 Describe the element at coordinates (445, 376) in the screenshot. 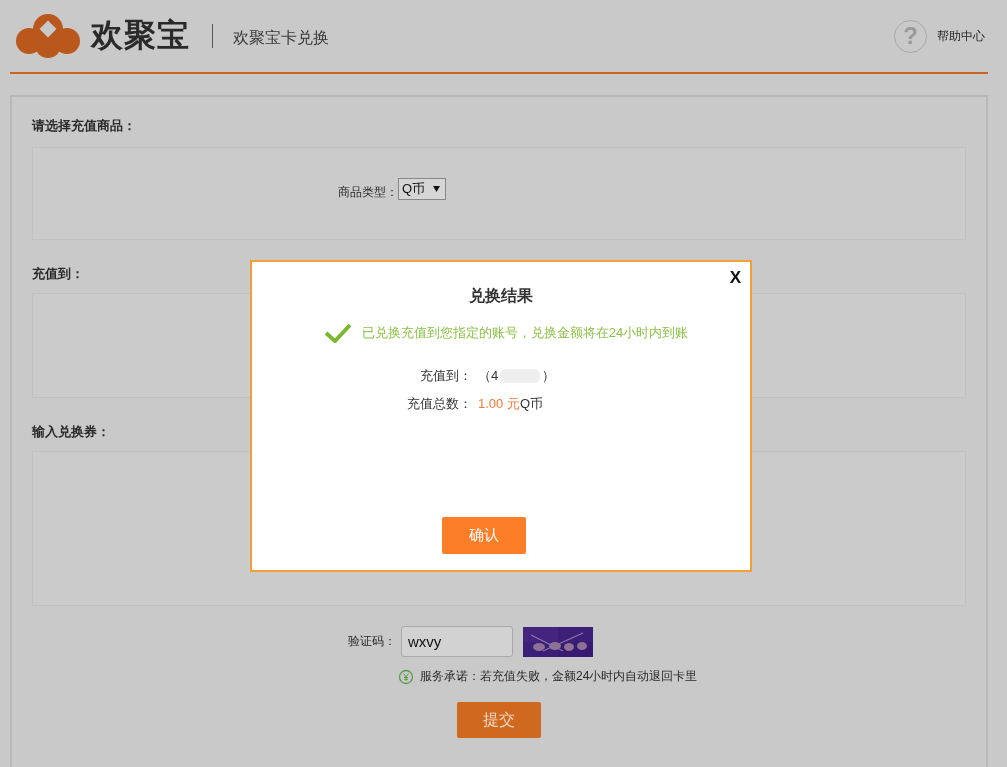

I see `result-label: 充值到：` at that location.